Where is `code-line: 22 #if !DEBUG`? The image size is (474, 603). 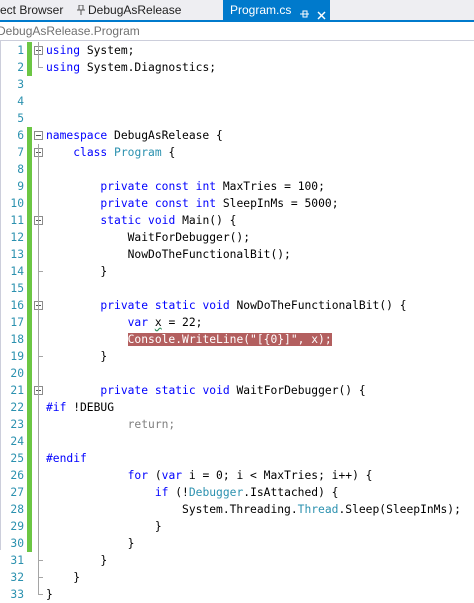
code-line: 22 #if !DEBUG is located at coordinates (237, 407).